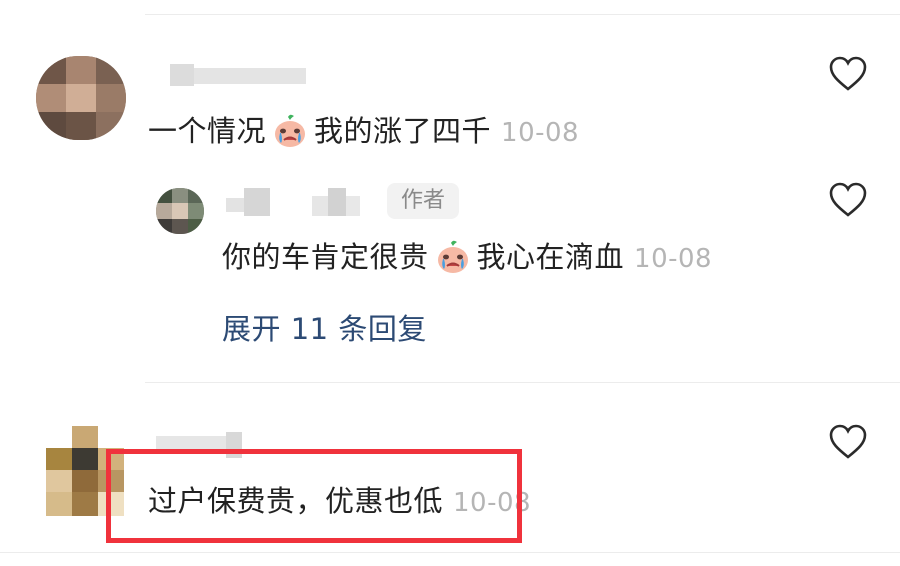 This screenshot has height=566, width=900. What do you see at coordinates (325, 257) in the screenshot?
I see `reply-1-text: 你的车肯定很贵` at bounding box center [325, 257].